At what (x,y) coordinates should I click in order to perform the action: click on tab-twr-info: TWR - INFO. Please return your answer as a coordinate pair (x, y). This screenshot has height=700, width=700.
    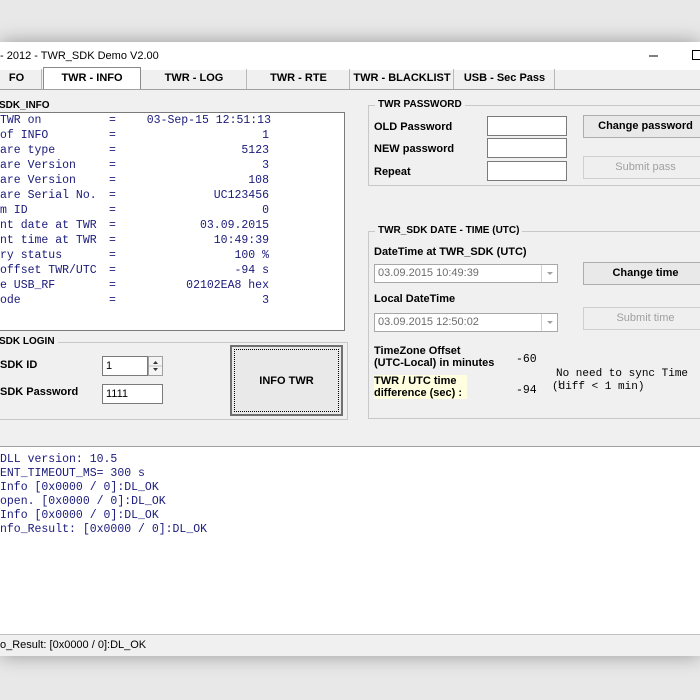
    Looking at the image, I should click on (92, 78).